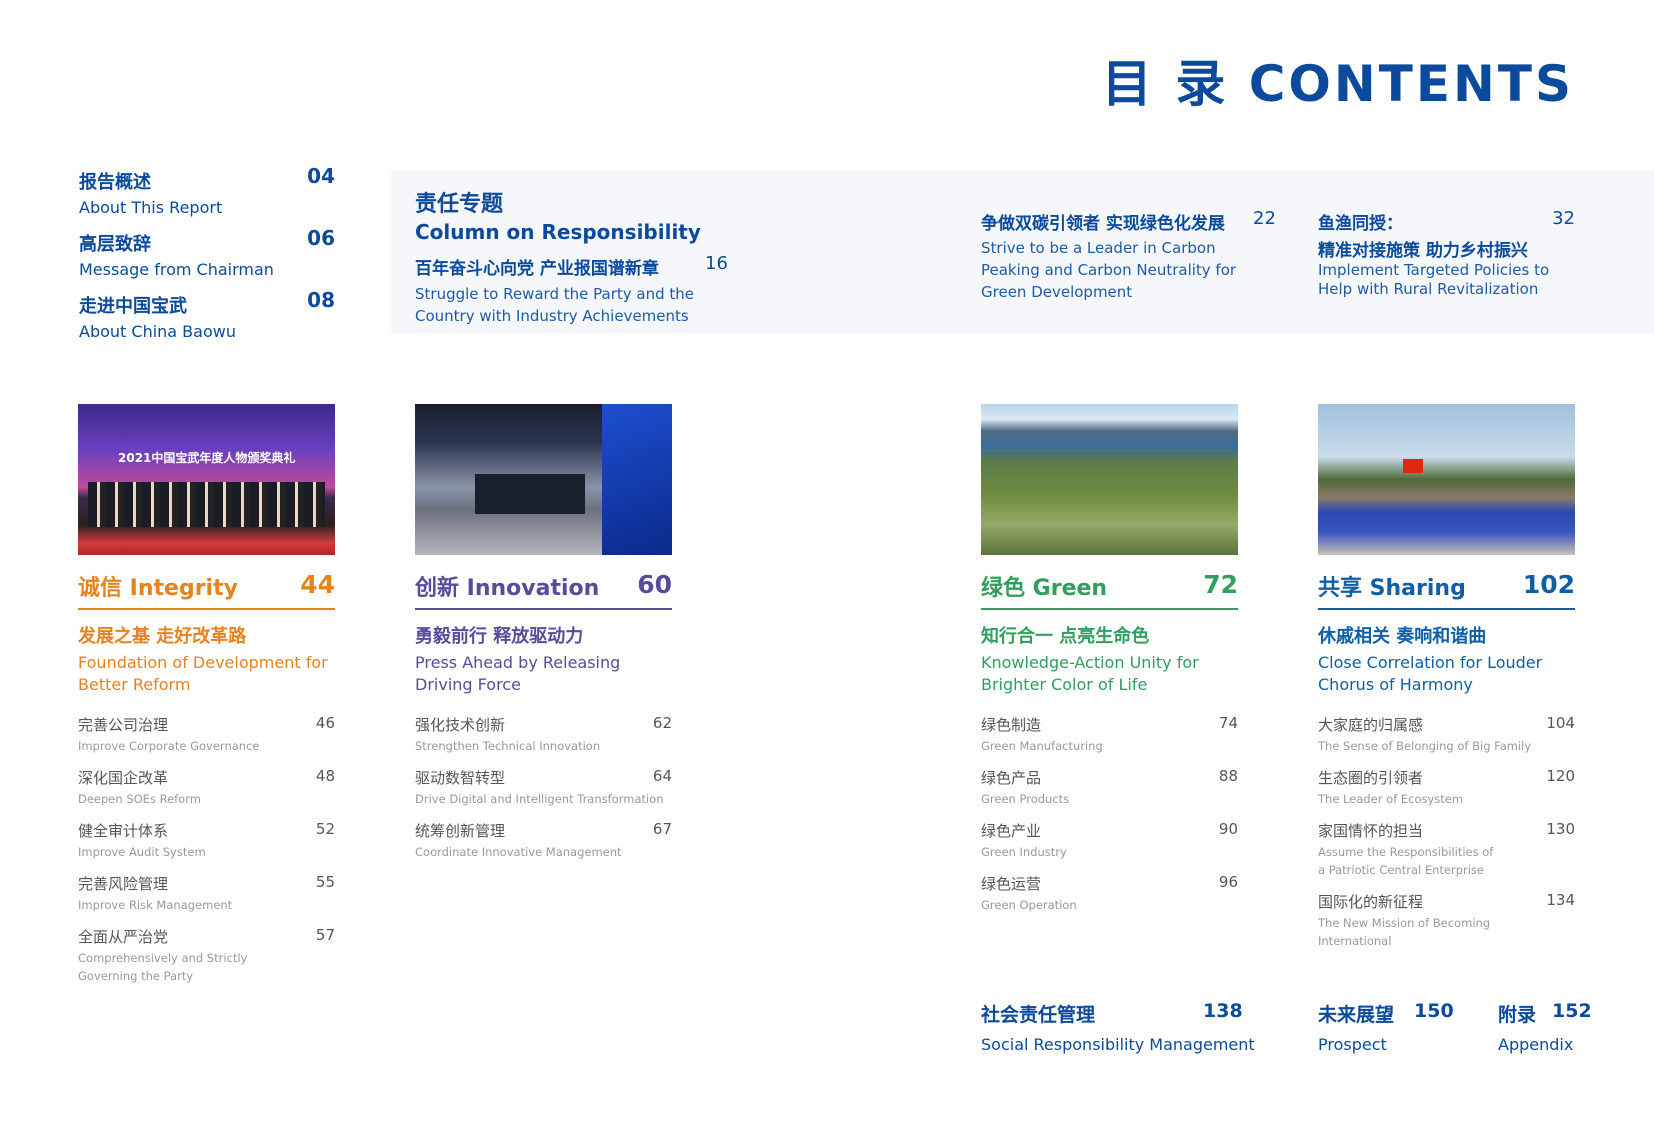 The width and height of the screenshot is (1654, 1122). I want to click on page-number: 48, so click(325, 776).